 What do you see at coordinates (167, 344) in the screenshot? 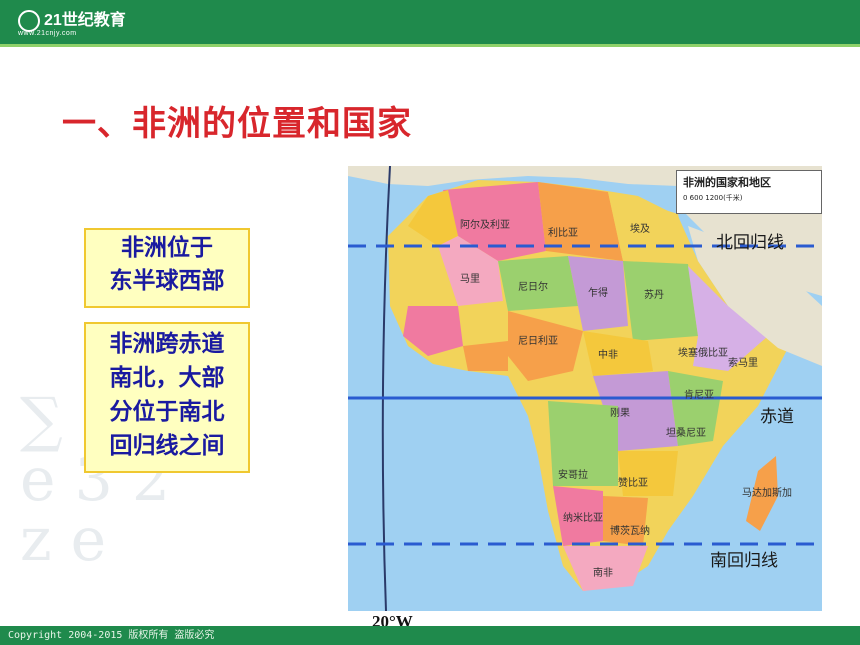
I see `box2-line-1: 非洲跨赤道` at bounding box center [167, 344].